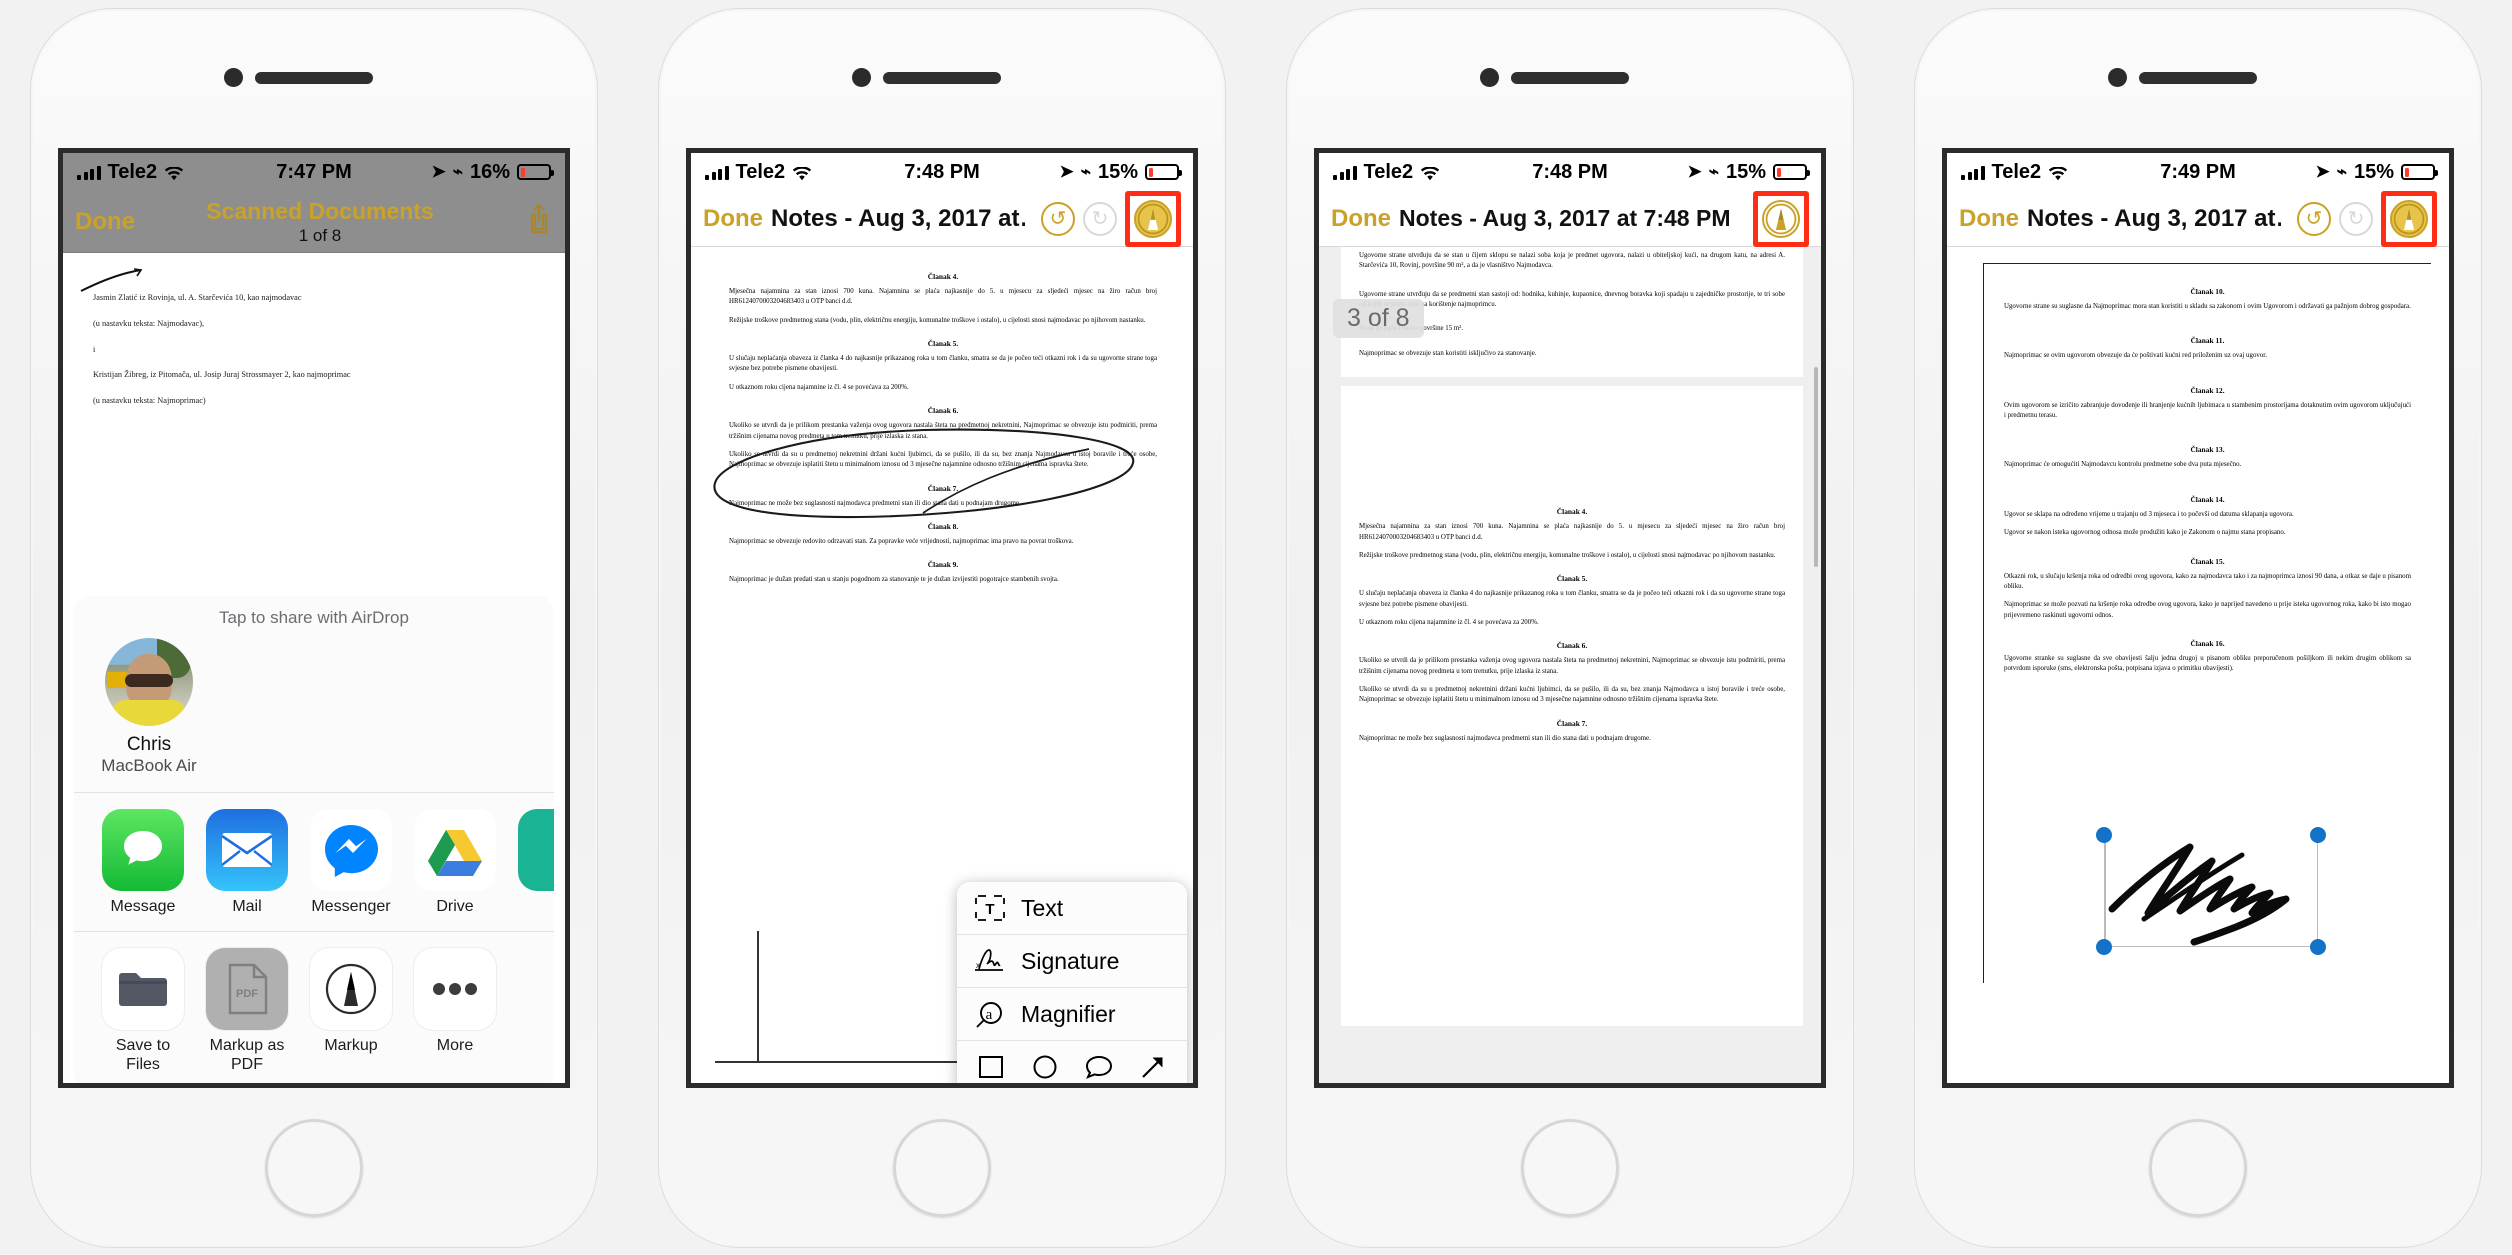  What do you see at coordinates (978, 965) in the screenshot?
I see `svg-text: x` at bounding box center [978, 965].